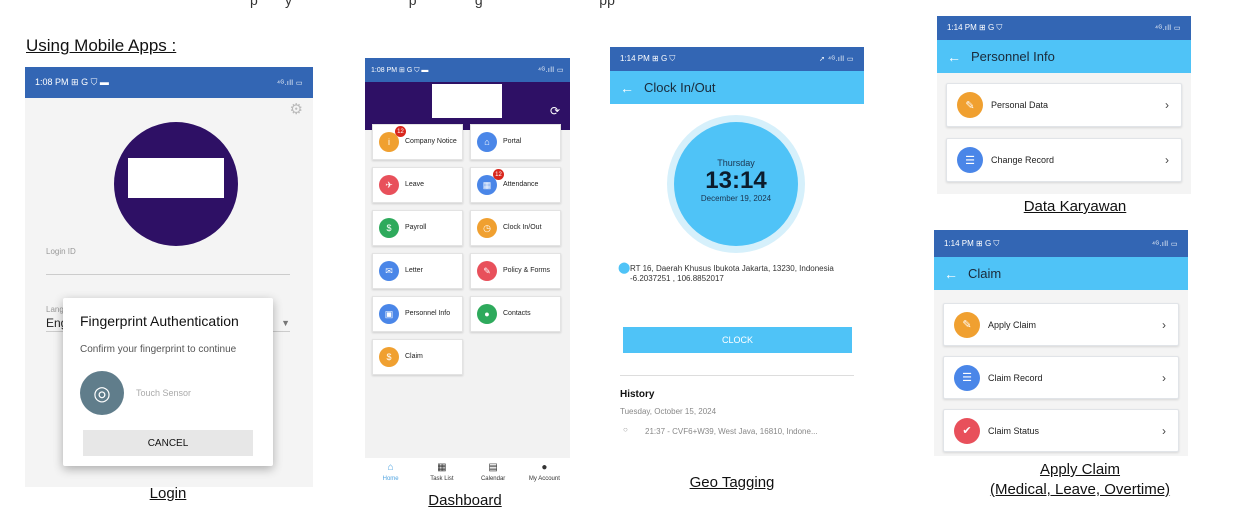 The width and height of the screenshot is (1237, 526). What do you see at coordinates (1064, 160) in the screenshot?
I see `menu-item: ☰ Change Record ›` at bounding box center [1064, 160].